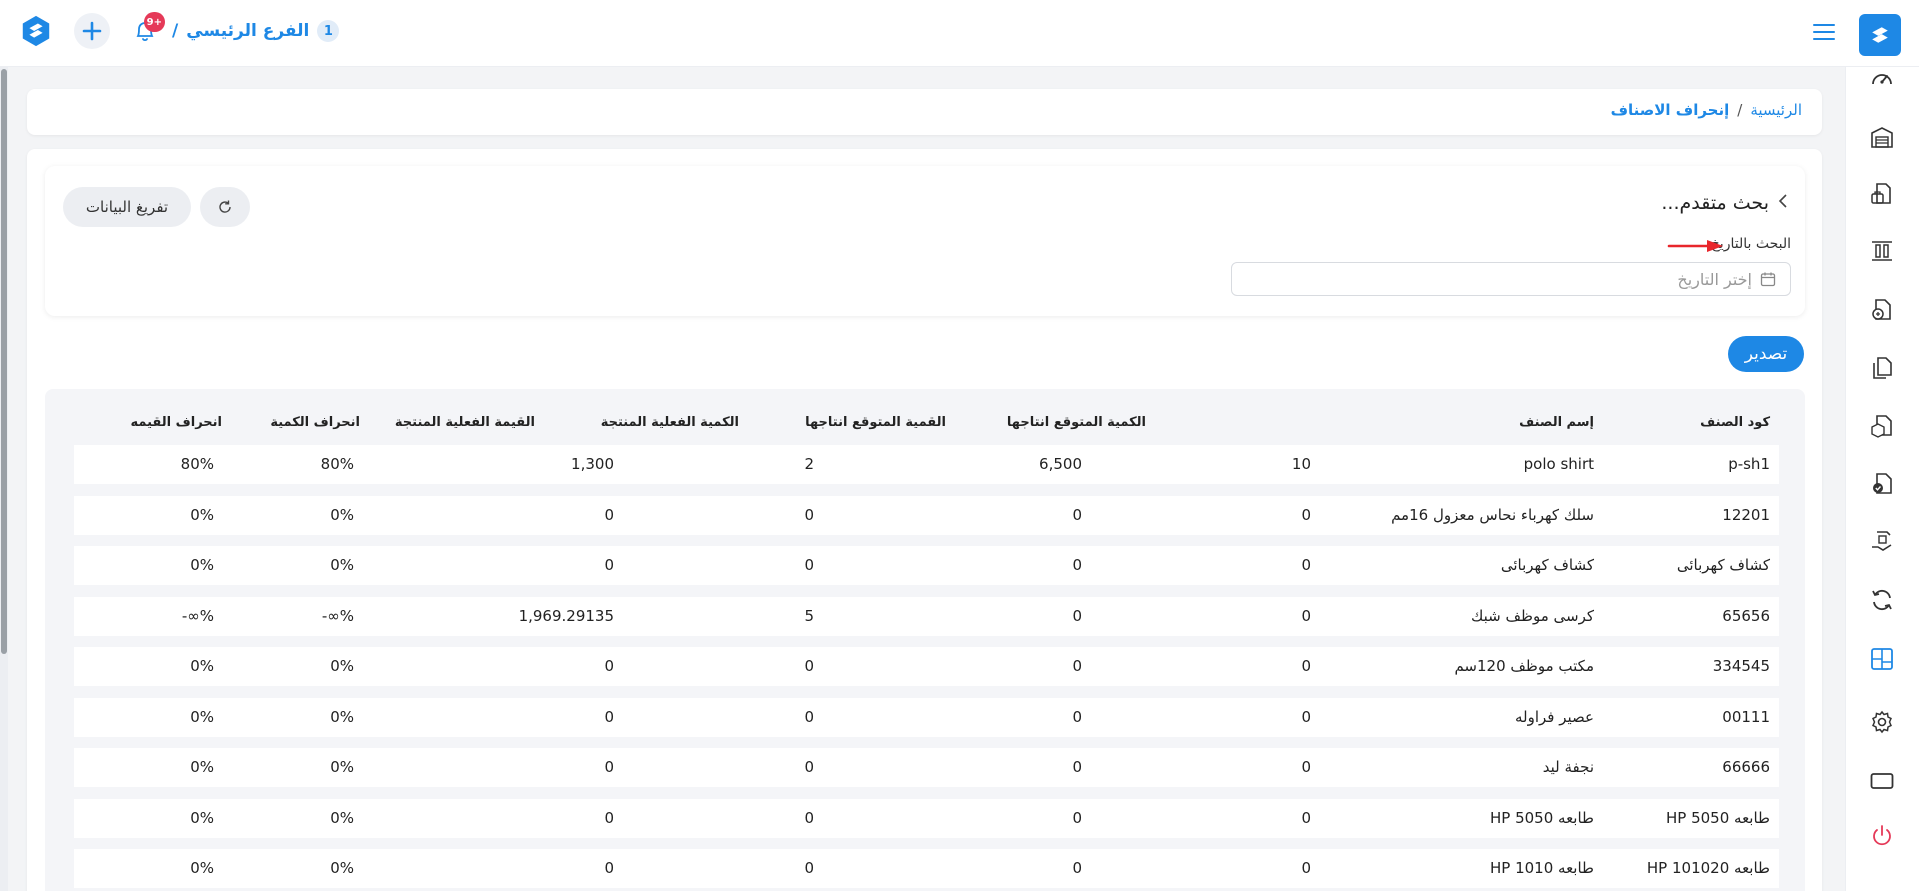  I want to click on table-row: طابعه HP 5050 طابعه HP 5050 0 0 0 0 0% 0%, so click(926, 818).